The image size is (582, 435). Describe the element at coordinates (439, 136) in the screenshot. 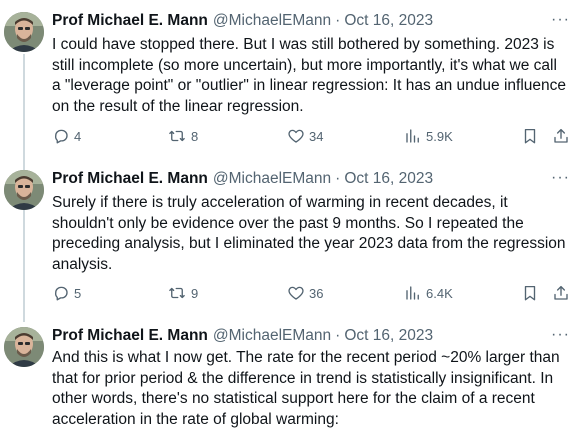

I see `views-count: 5.9K` at that location.